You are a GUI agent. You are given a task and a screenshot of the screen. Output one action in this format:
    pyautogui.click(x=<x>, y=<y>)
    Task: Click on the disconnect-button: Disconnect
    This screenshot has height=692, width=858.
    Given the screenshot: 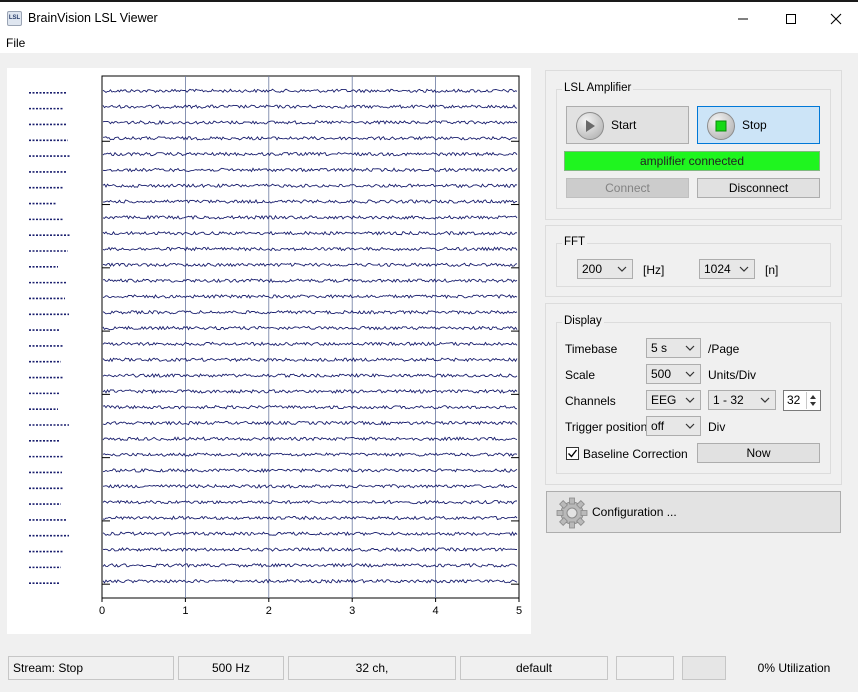 What is the action you would take?
    pyautogui.click(x=758, y=188)
    